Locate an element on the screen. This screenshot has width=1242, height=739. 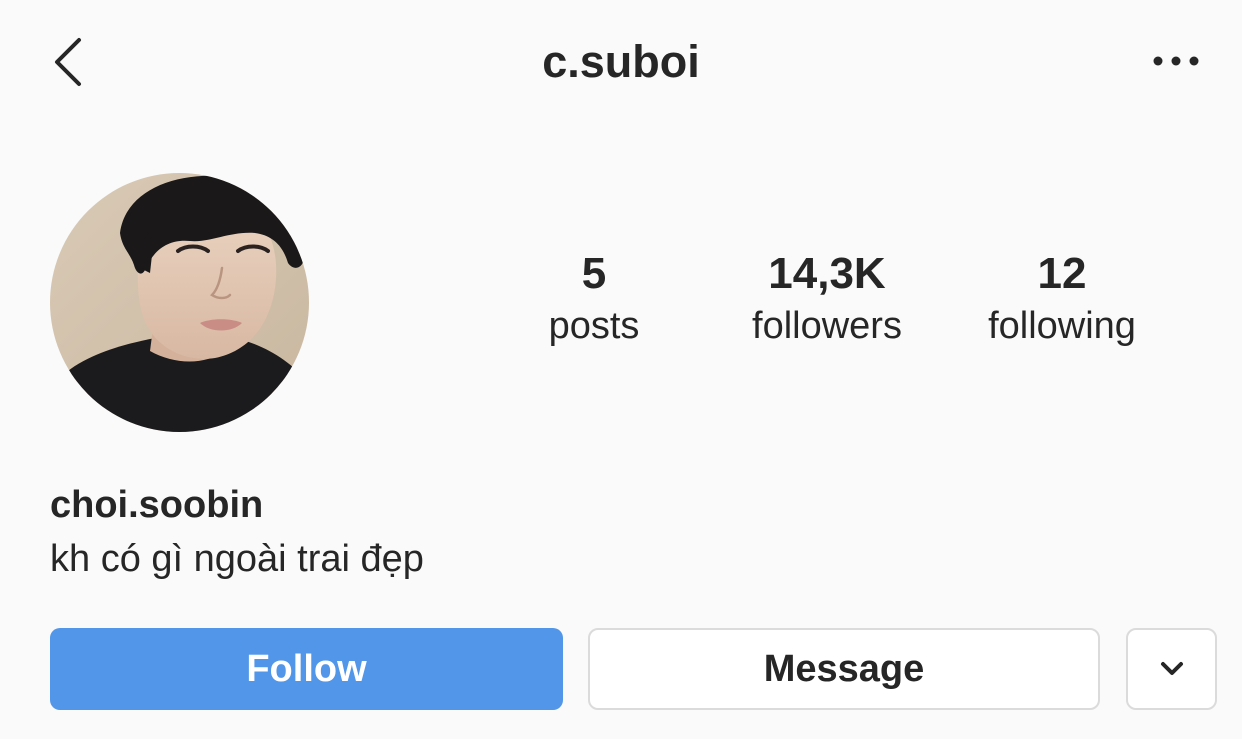
posts-count: 5 is located at coordinates (594, 273).